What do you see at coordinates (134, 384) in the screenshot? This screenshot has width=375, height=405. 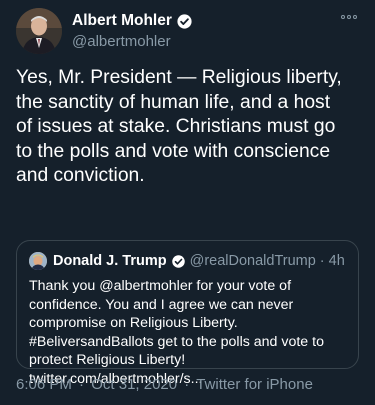 I see `tweet-date: Oct 31, 2020` at bounding box center [134, 384].